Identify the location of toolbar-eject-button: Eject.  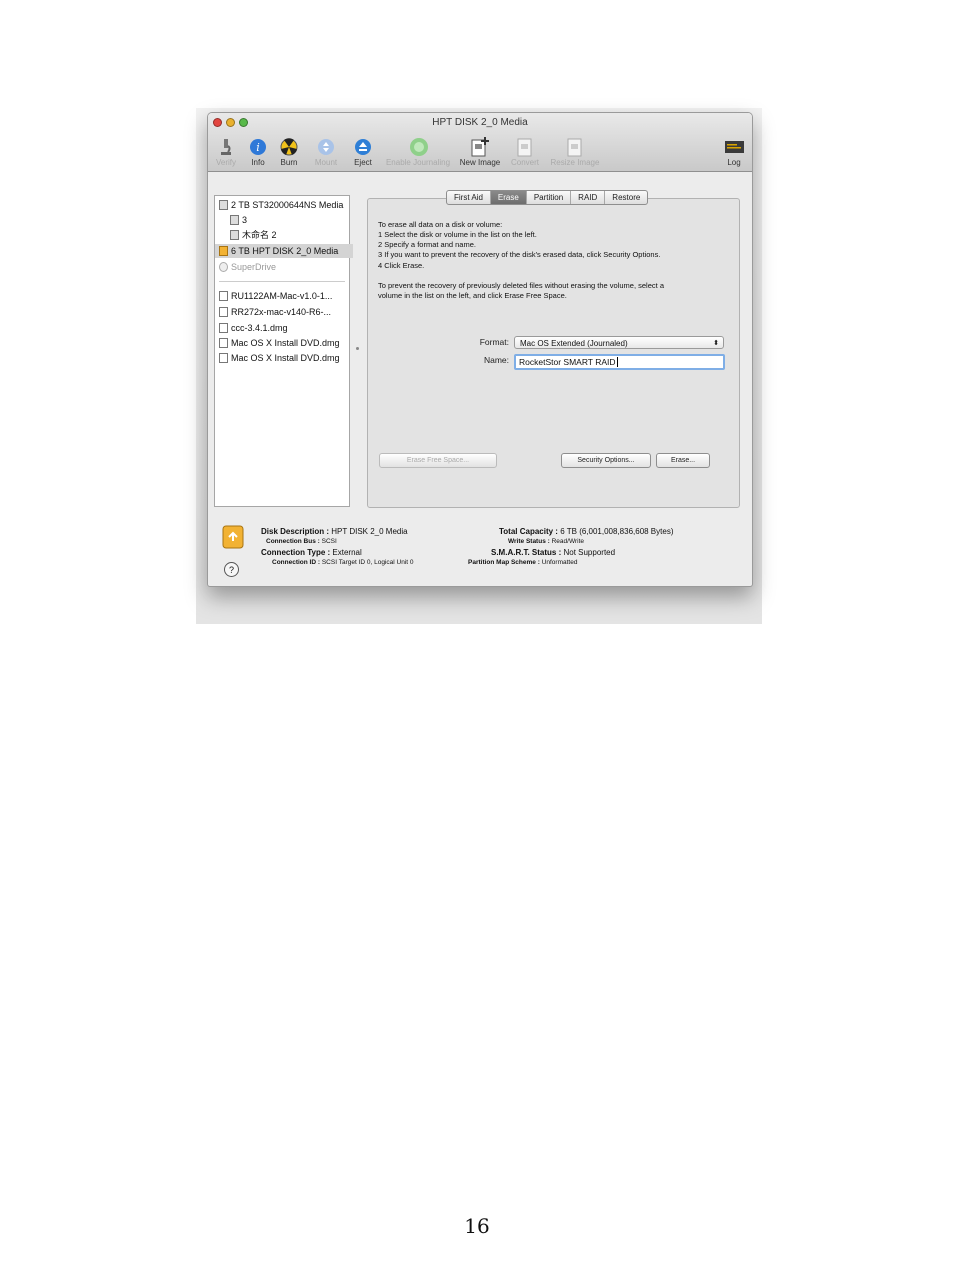
(363, 152).